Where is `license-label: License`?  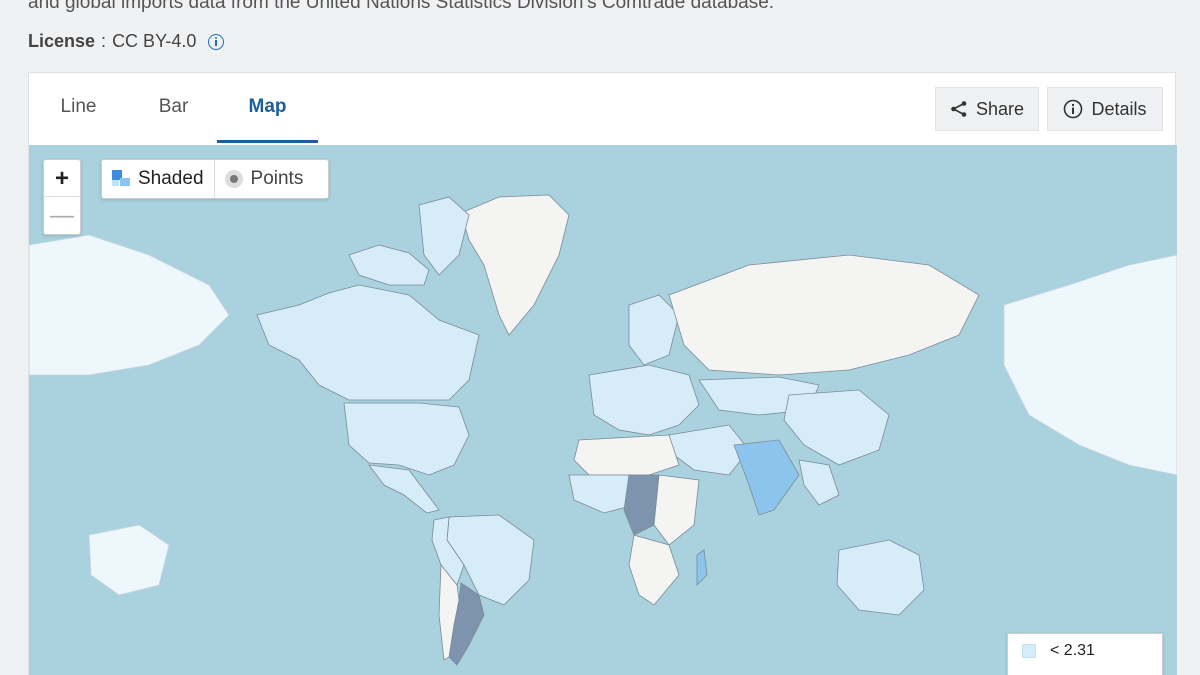 license-label: License is located at coordinates (62, 41).